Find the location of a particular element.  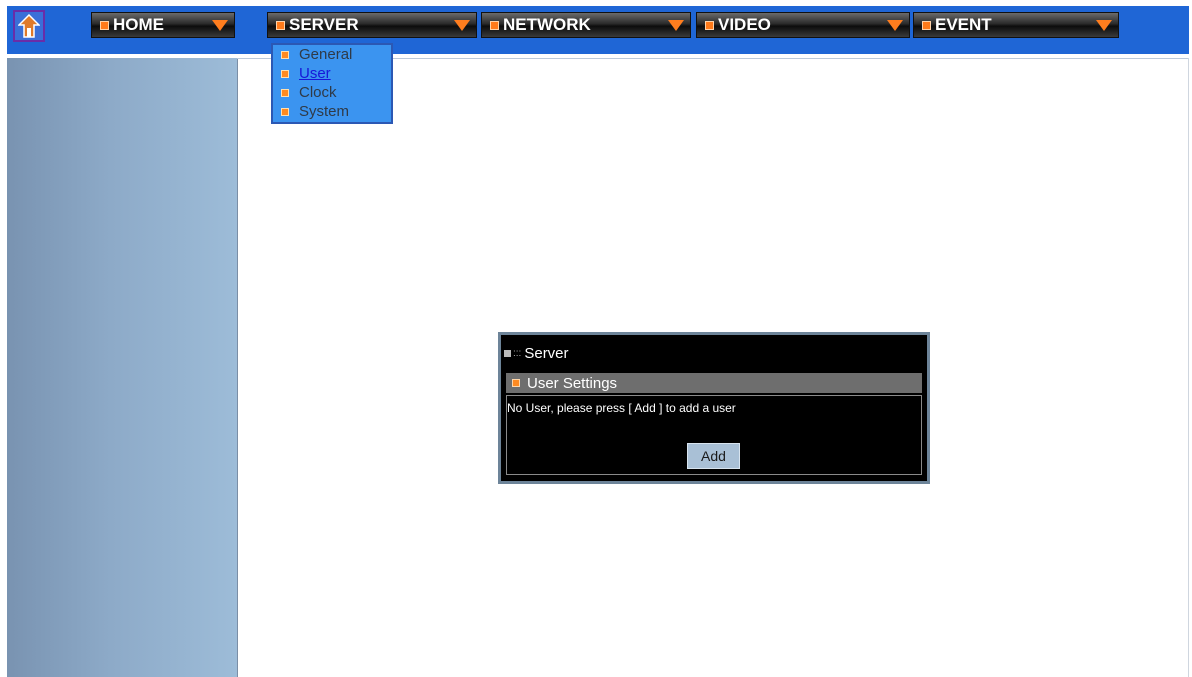

panel-title-bullet-icon is located at coordinates (507, 353).